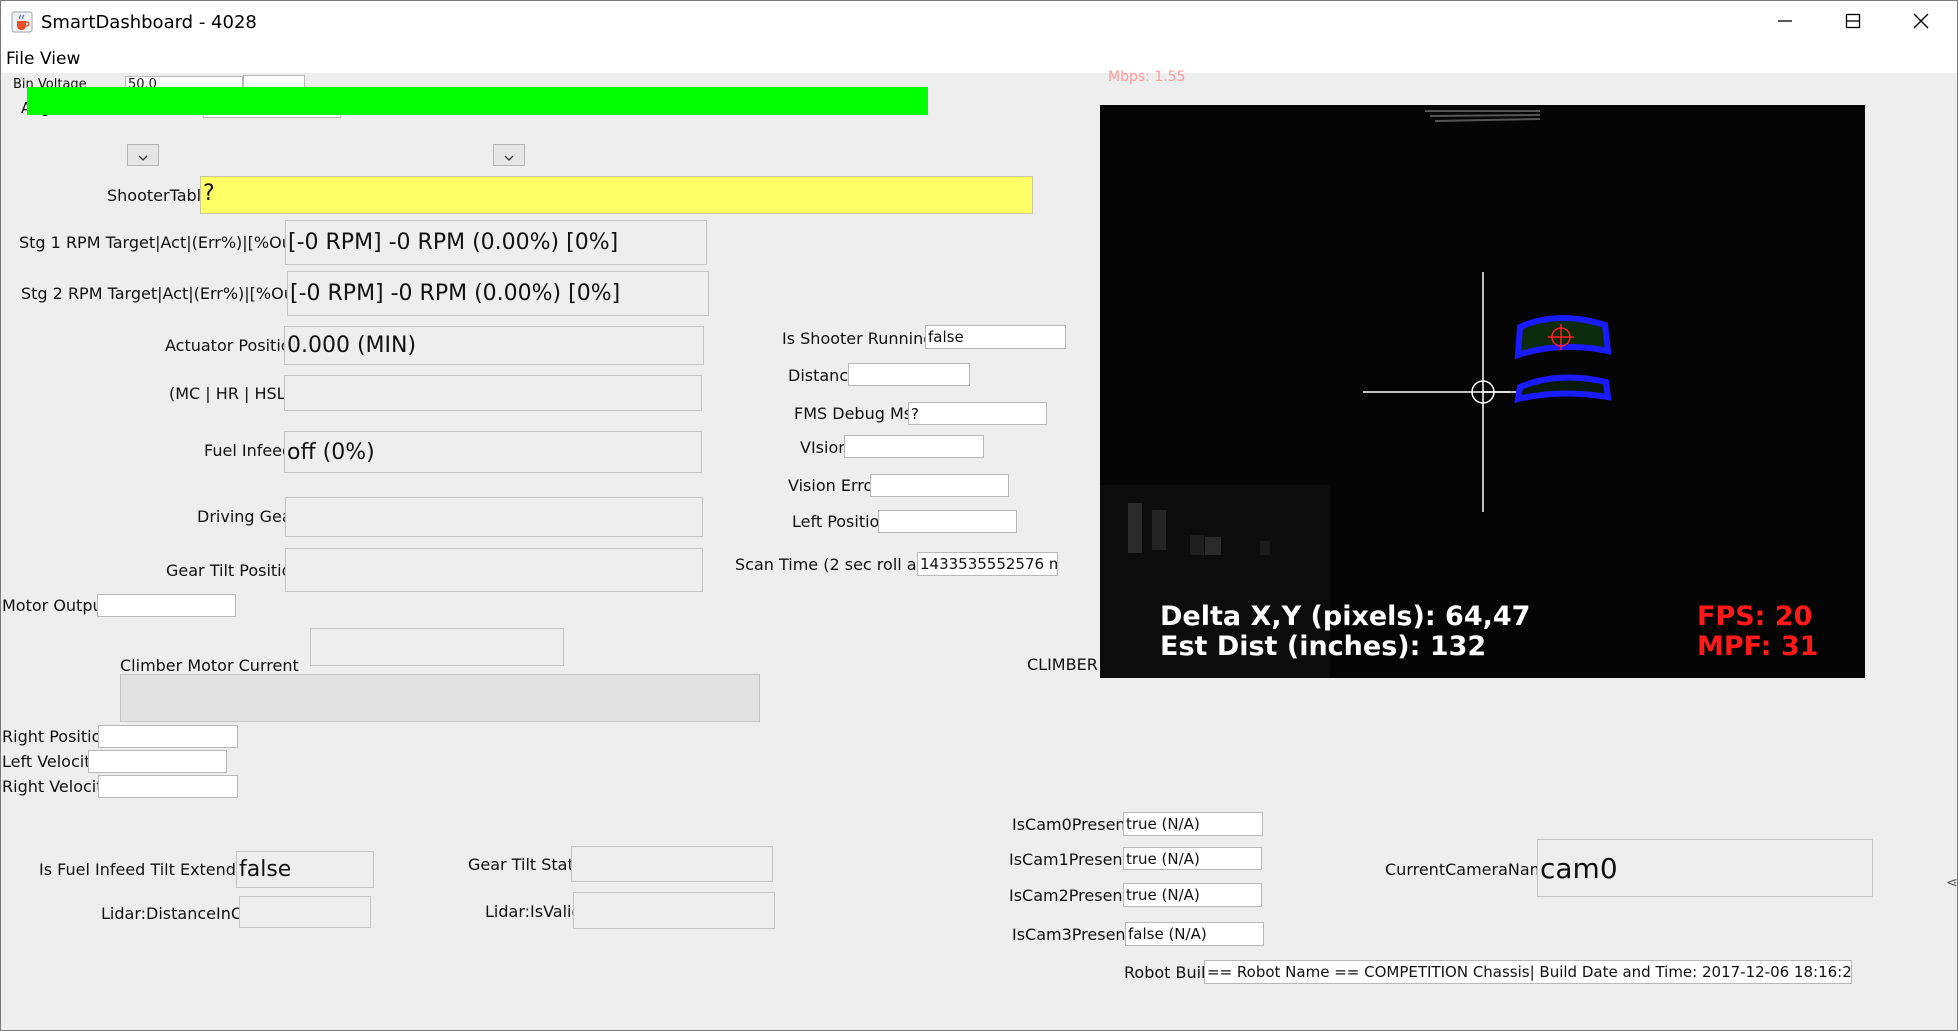 This screenshot has height=1031, width=1958. What do you see at coordinates (1163, 859) in the screenshot?
I see `cam1-value: true (N/A)` at bounding box center [1163, 859].